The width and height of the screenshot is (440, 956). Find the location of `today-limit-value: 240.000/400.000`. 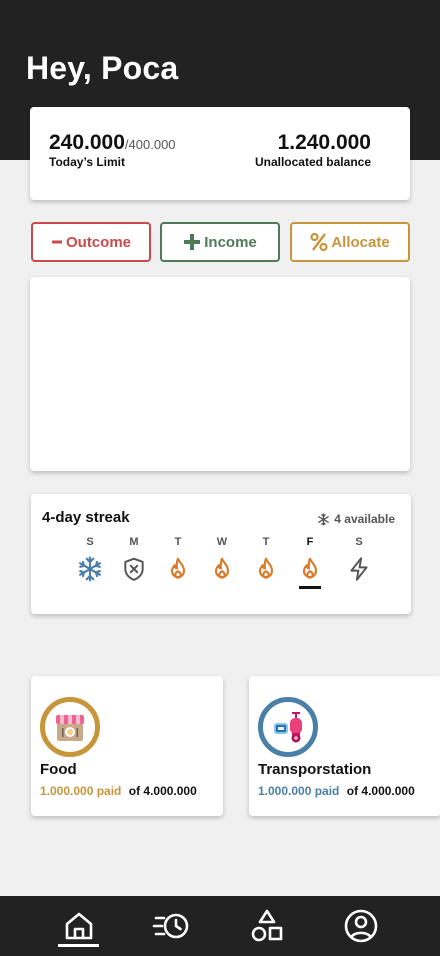

today-limit-value: 240.000/400.000 is located at coordinates (112, 142).